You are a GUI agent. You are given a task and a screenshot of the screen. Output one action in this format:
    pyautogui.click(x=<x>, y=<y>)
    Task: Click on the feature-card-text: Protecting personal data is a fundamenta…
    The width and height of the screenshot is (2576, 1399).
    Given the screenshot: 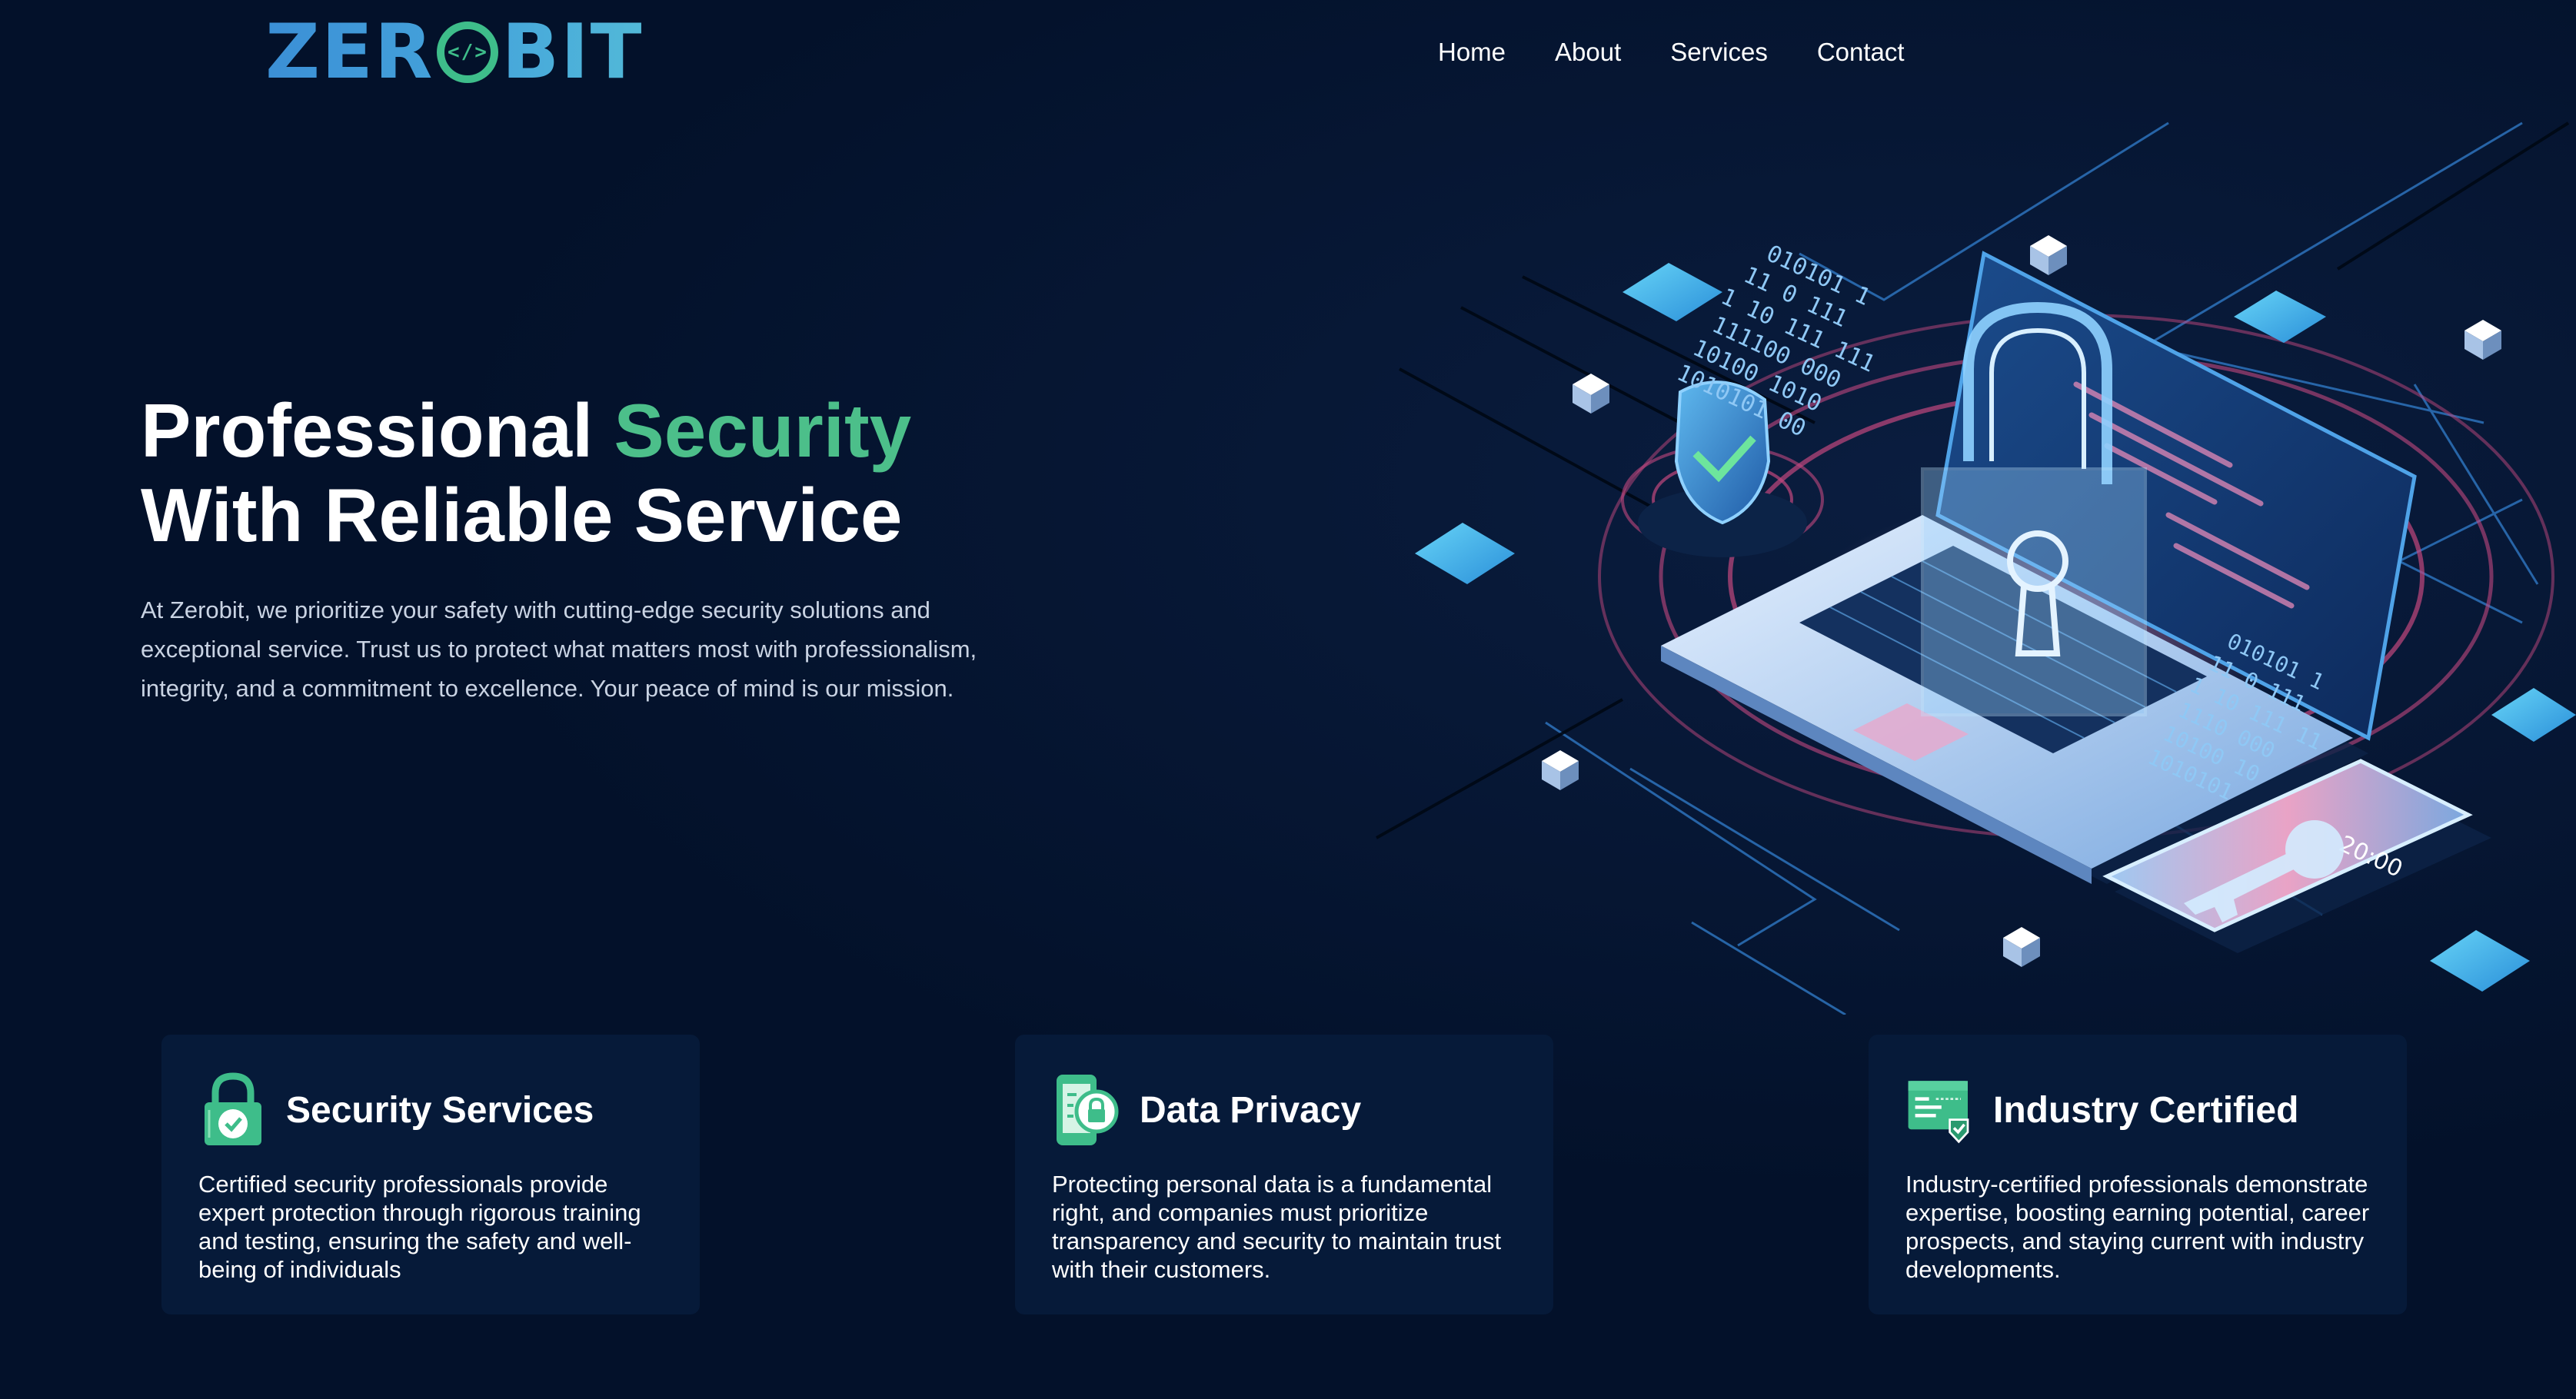 What is the action you would take?
    pyautogui.click(x=1277, y=1227)
    